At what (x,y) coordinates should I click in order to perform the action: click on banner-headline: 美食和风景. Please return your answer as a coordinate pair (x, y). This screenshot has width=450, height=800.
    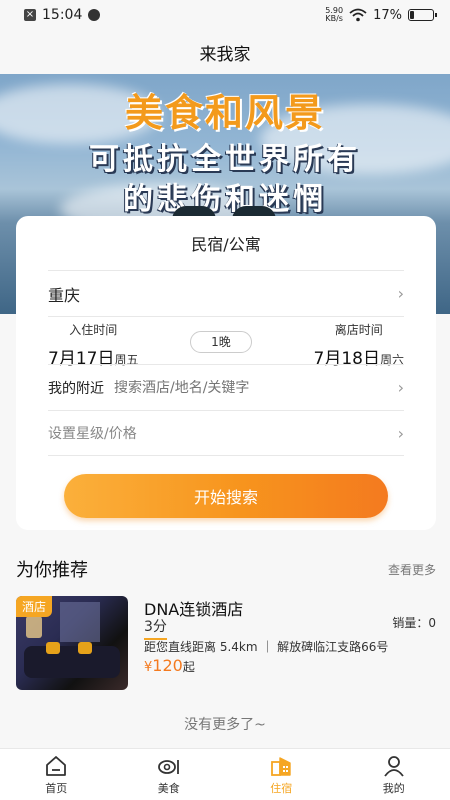
    Looking at the image, I should click on (224, 113).